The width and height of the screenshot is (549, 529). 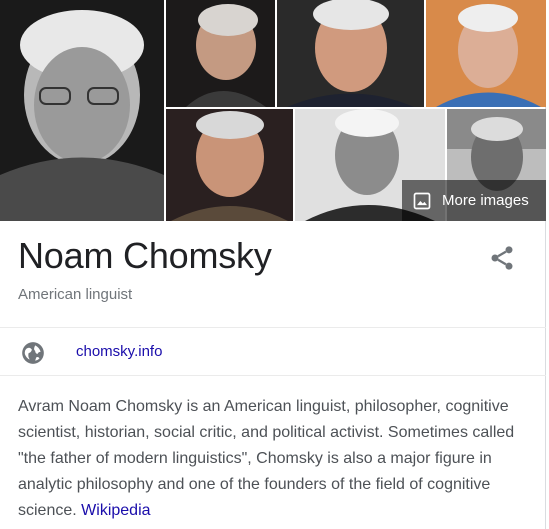 What do you see at coordinates (33, 353) in the screenshot?
I see `globe-icon` at bounding box center [33, 353].